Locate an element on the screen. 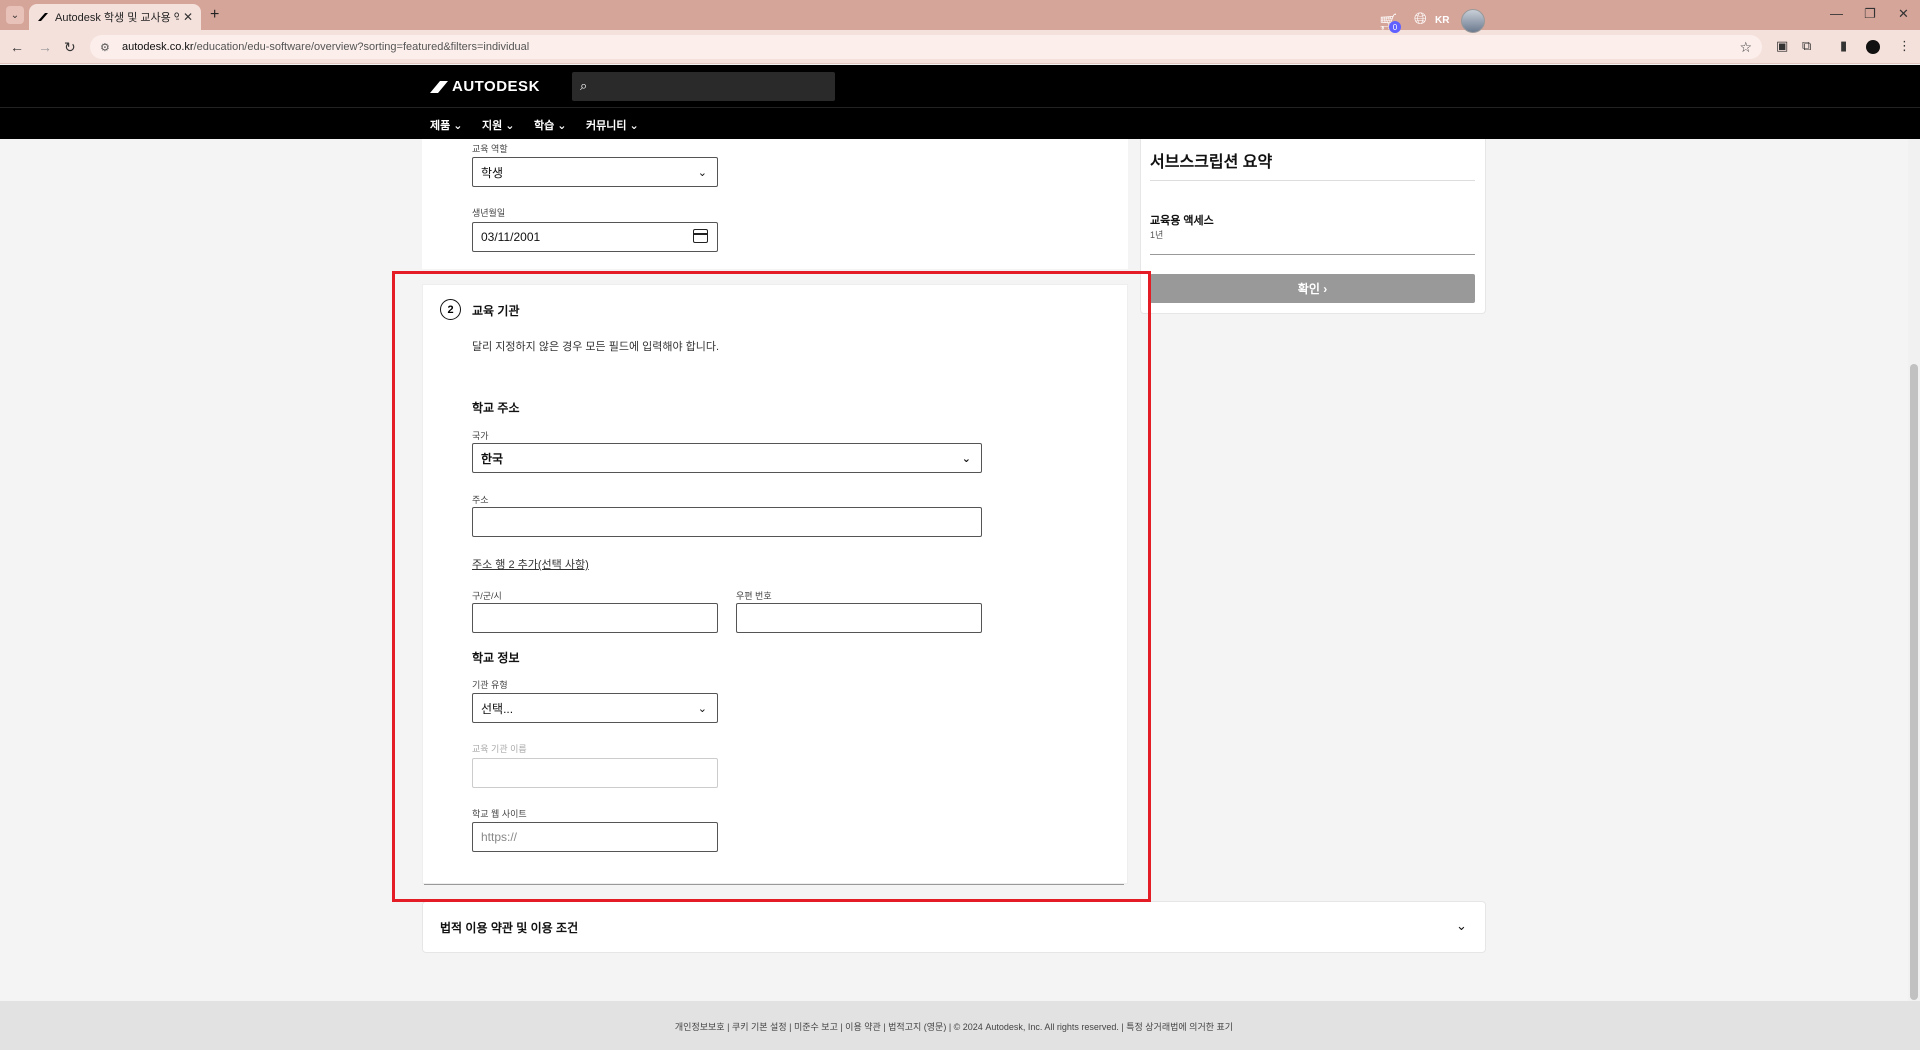 This screenshot has width=1920, height=1050. browser-tab-strip: ⌄ Autodesk 학생 및 교사용 액세 ✕ + — ❐ ✕ is located at coordinates (960, 15).